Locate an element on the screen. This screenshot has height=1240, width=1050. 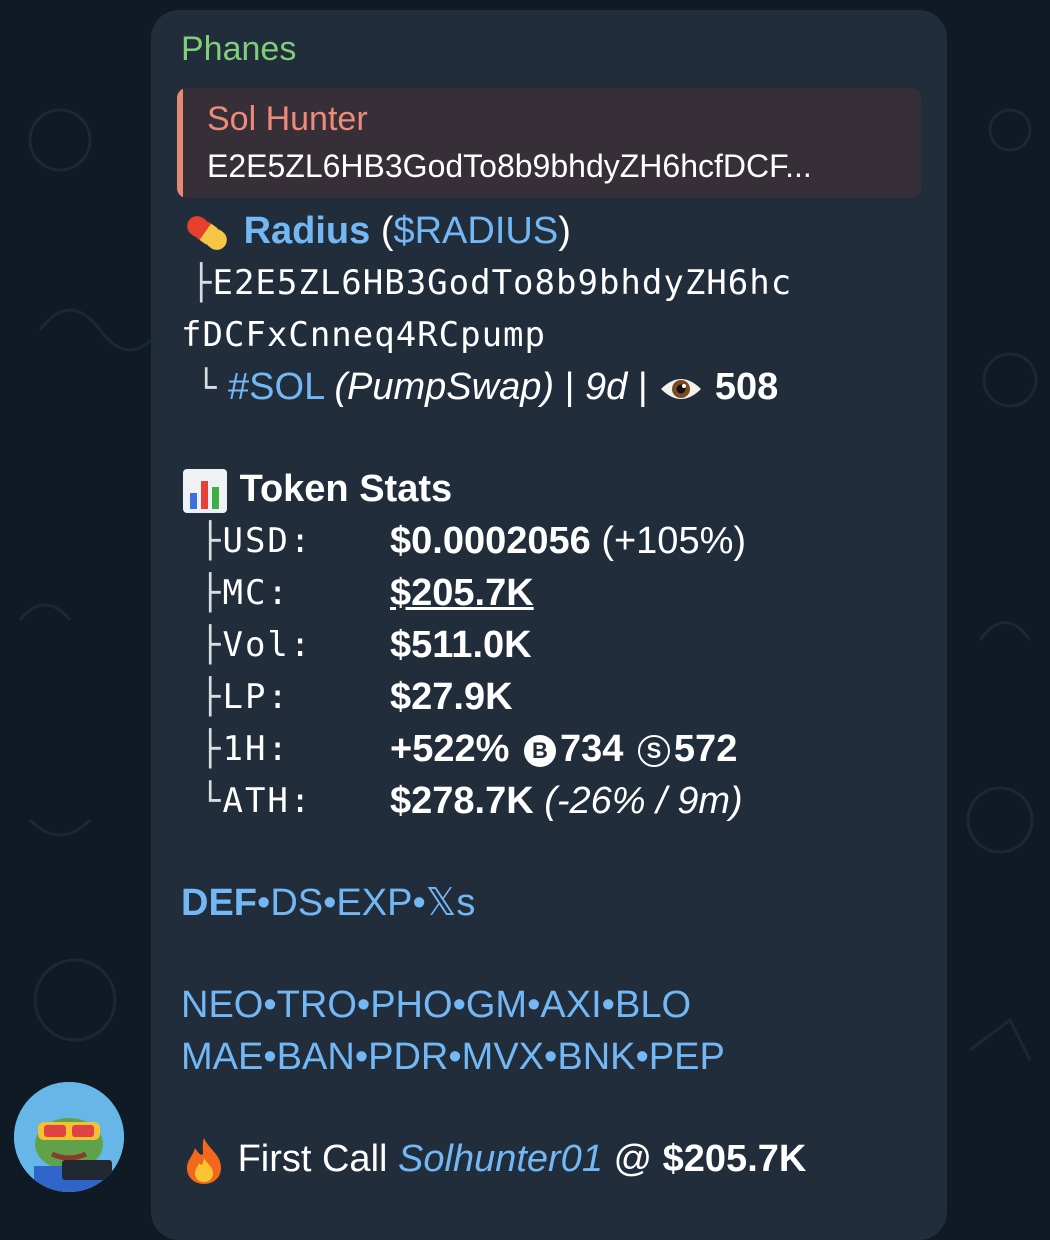
link-neo: NEO is located at coordinates (222, 1005).